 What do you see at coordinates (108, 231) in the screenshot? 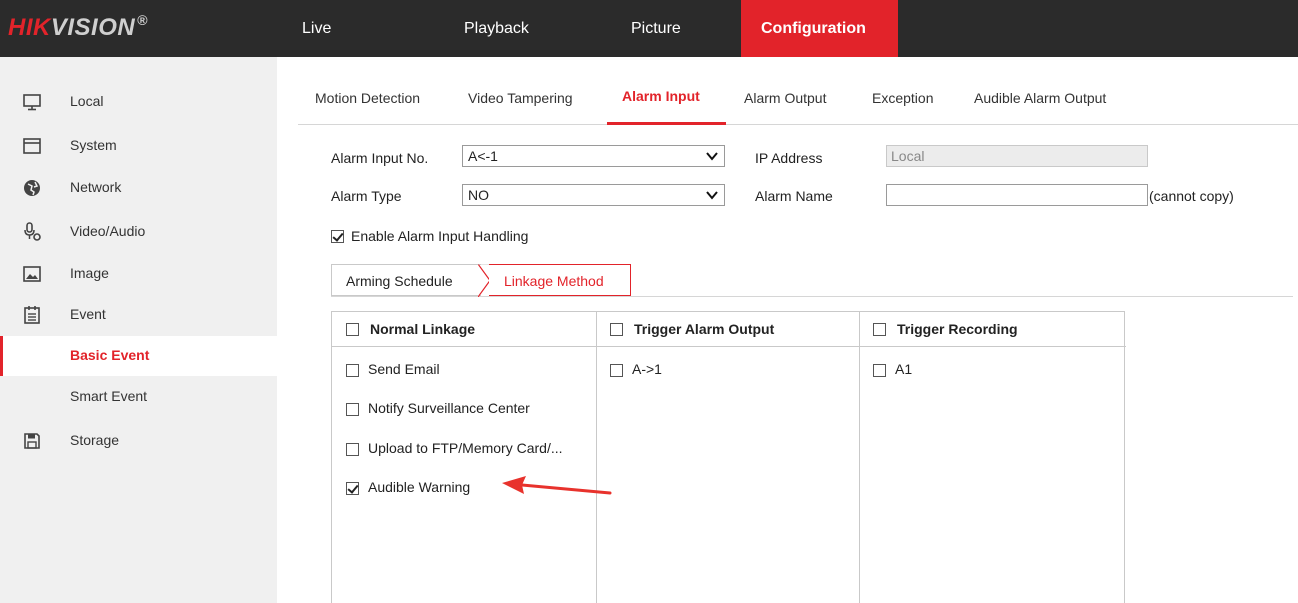
I see `sidebar-item-label: Video/Audio` at bounding box center [108, 231].